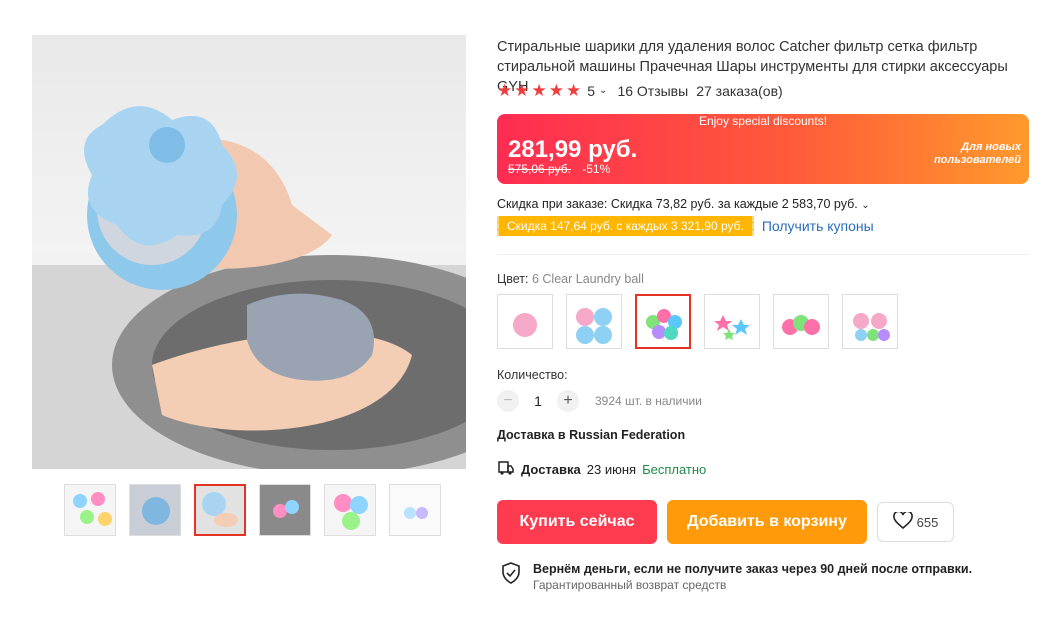 The width and height of the screenshot is (1050, 618). Describe the element at coordinates (674, 469) in the screenshot. I see `delivery-cost: Бесплатно` at that location.